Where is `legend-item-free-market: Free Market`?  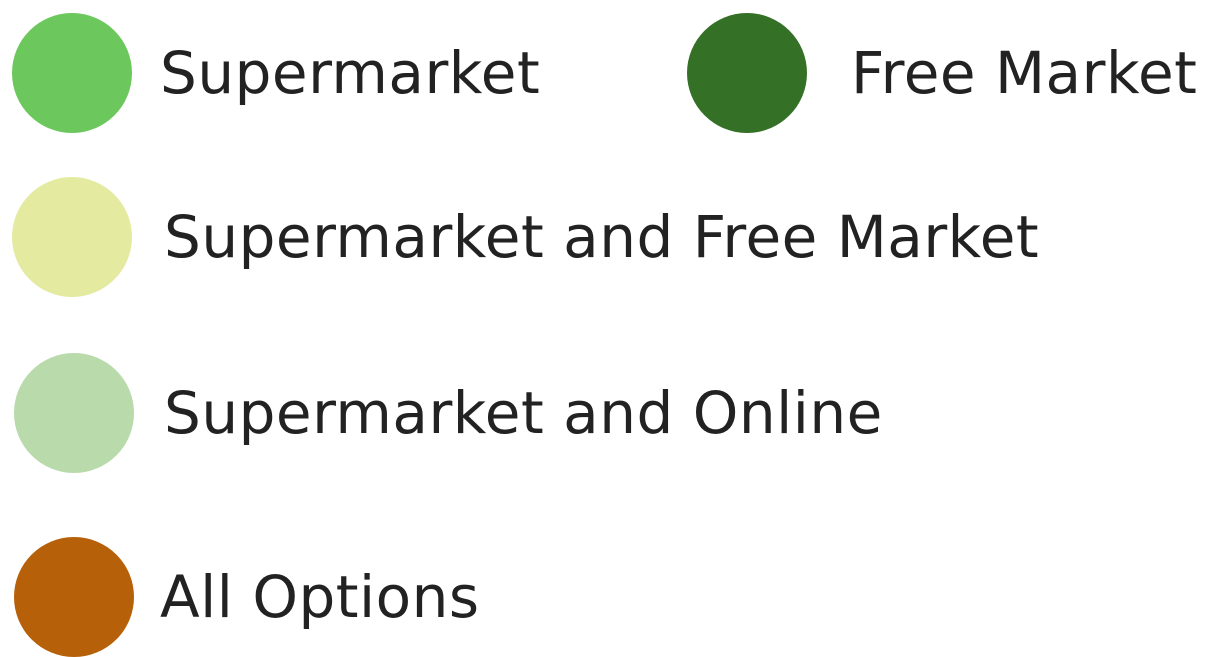 legend-item-free-market: Free Market is located at coordinates (942, 73).